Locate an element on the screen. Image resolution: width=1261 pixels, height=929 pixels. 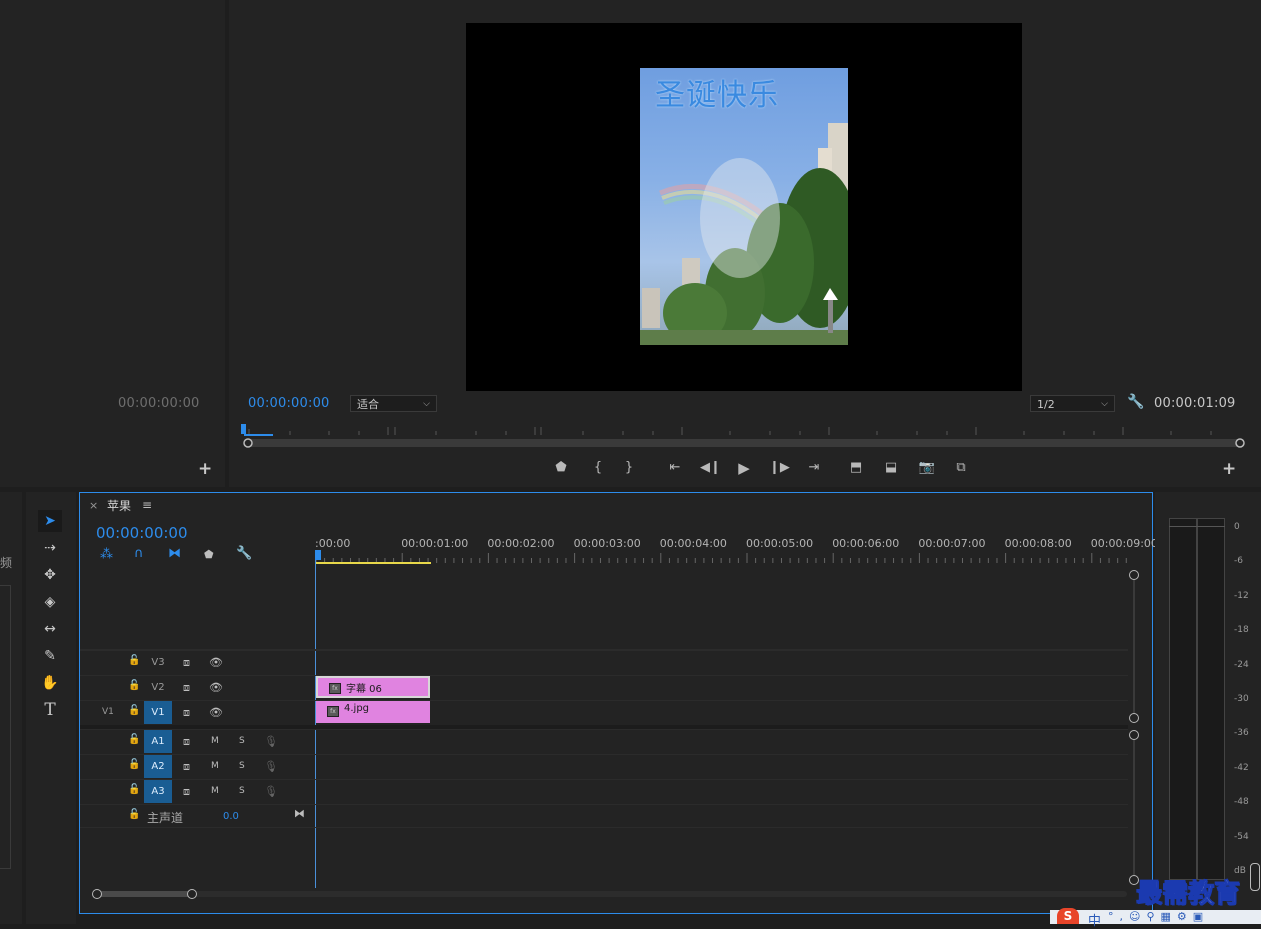
go-to-in-icon: ⇤ is located at coordinates (675, 468).